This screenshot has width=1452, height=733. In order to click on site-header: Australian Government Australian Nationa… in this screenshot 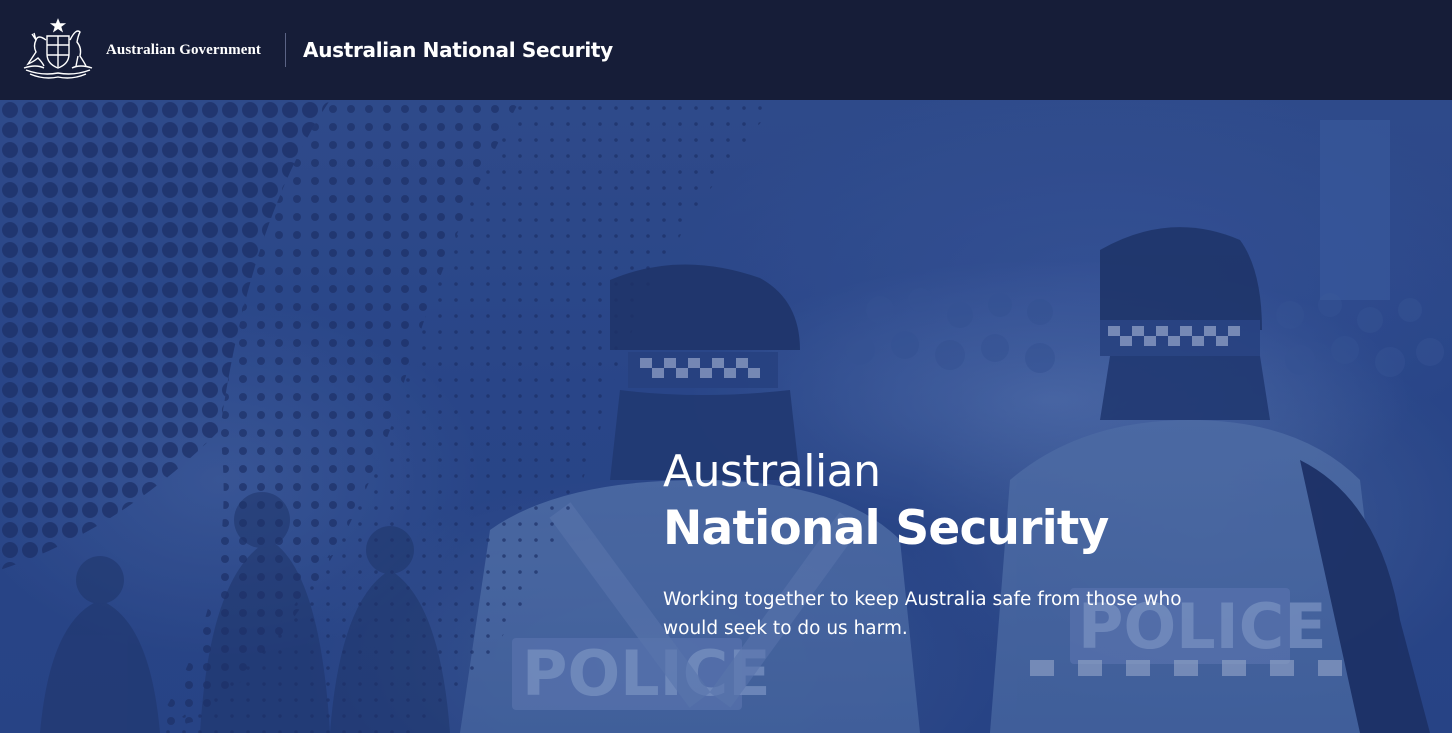, I will do `click(726, 50)`.